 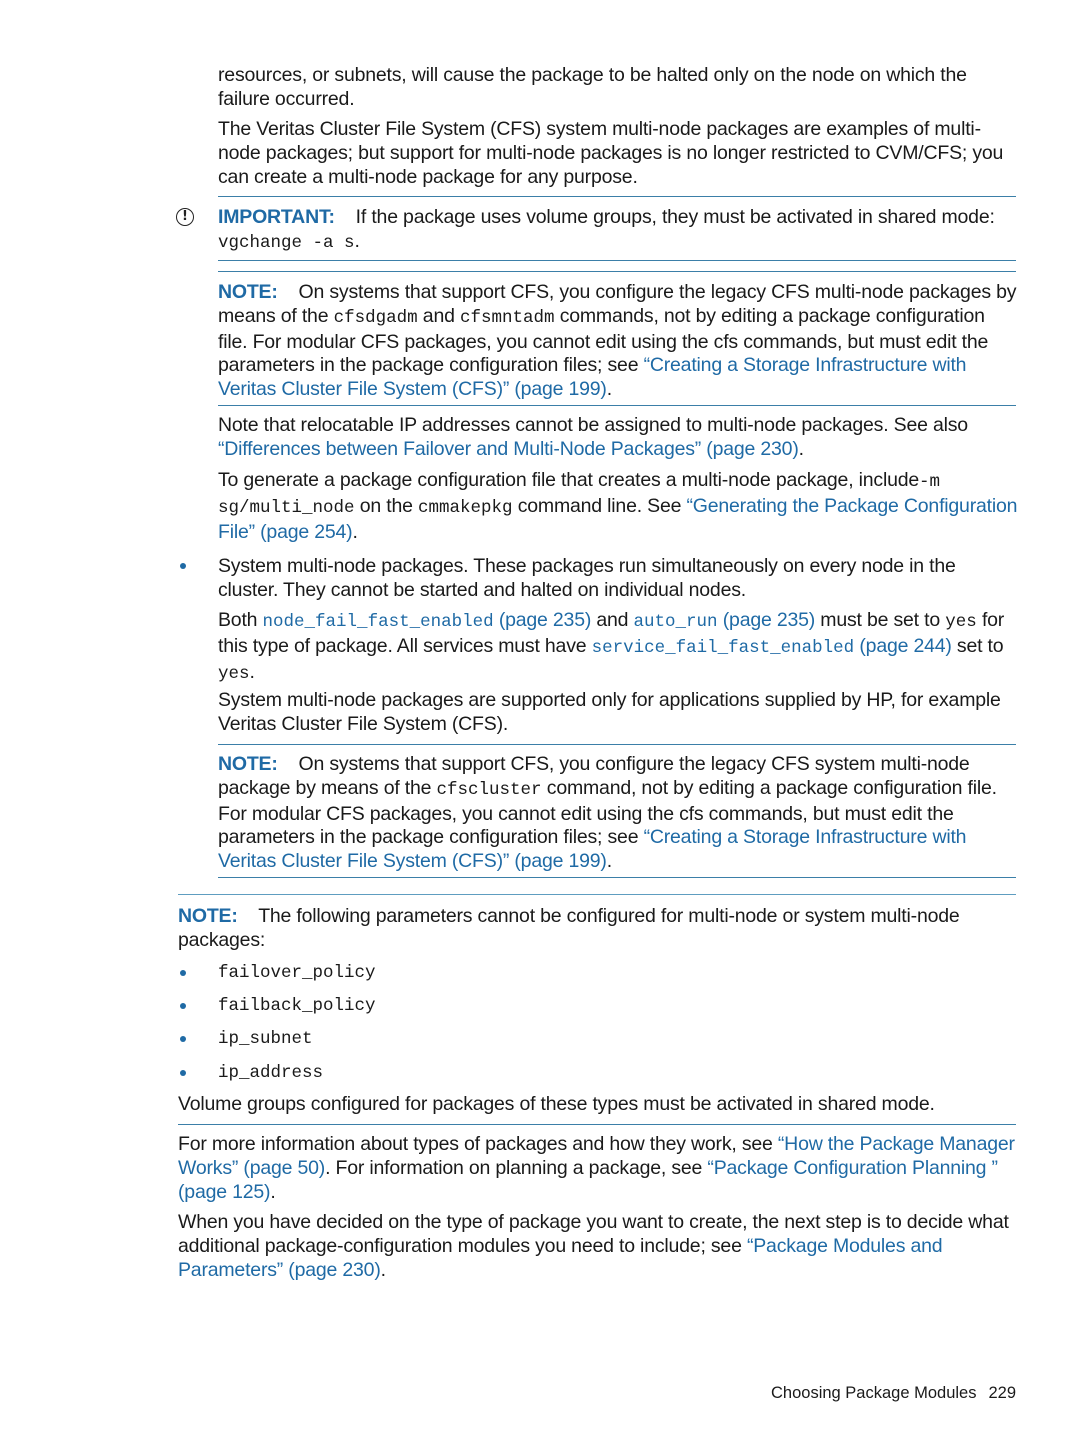 What do you see at coordinates (507, 317) in the screenshot?
I see `cfsmntadm-command: cfsmntadm` at bounding box center [507, 317].